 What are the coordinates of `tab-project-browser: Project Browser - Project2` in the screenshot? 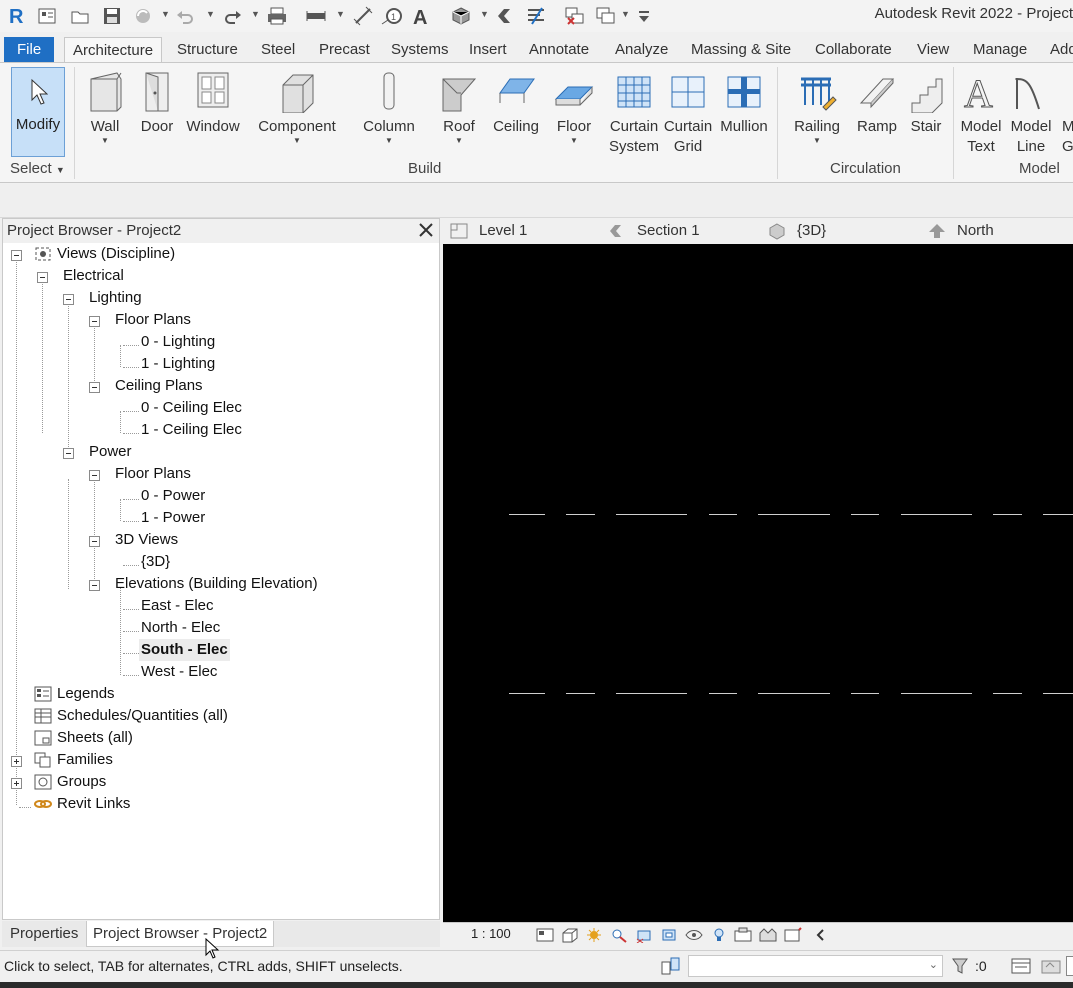 It's located at (180, 934).